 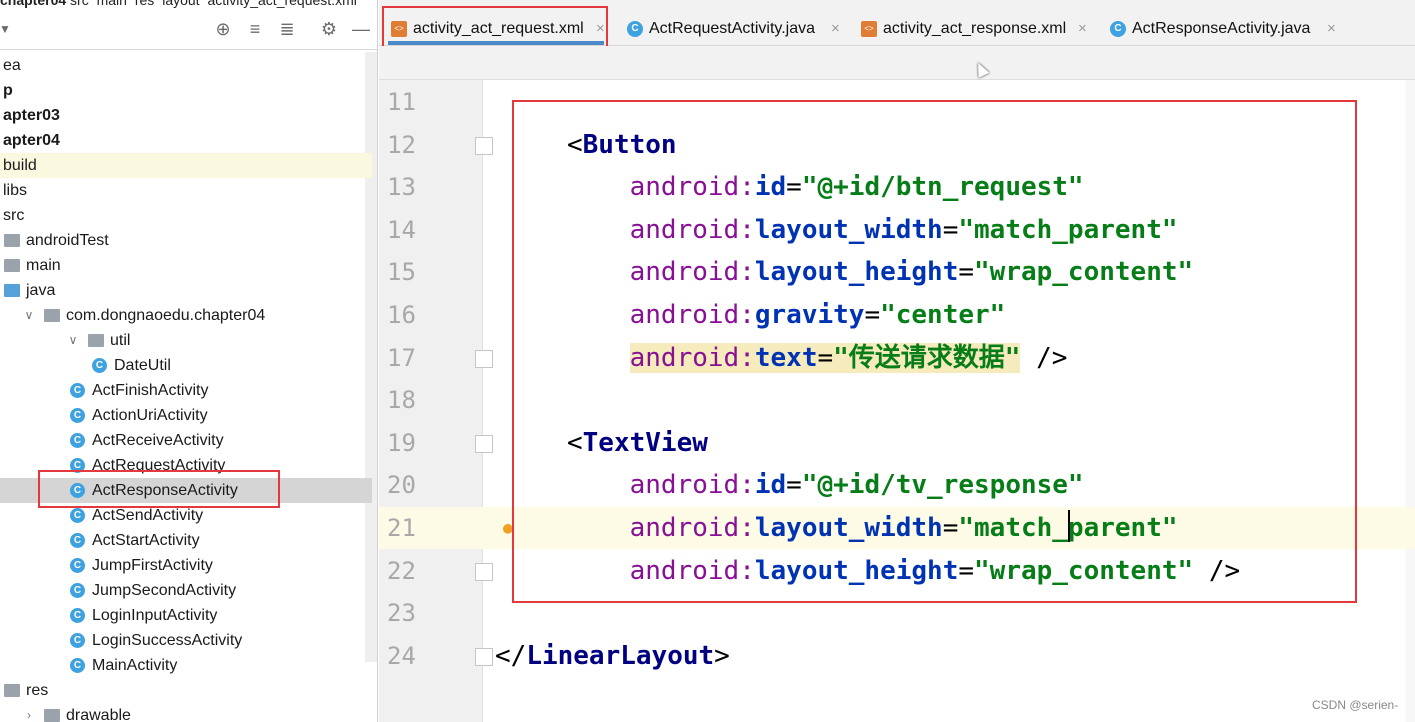 What do you see at coordinates (67, 240) in the screenshot?
I see `tree-item-label: androidTest` at bounding box center [67, 240].